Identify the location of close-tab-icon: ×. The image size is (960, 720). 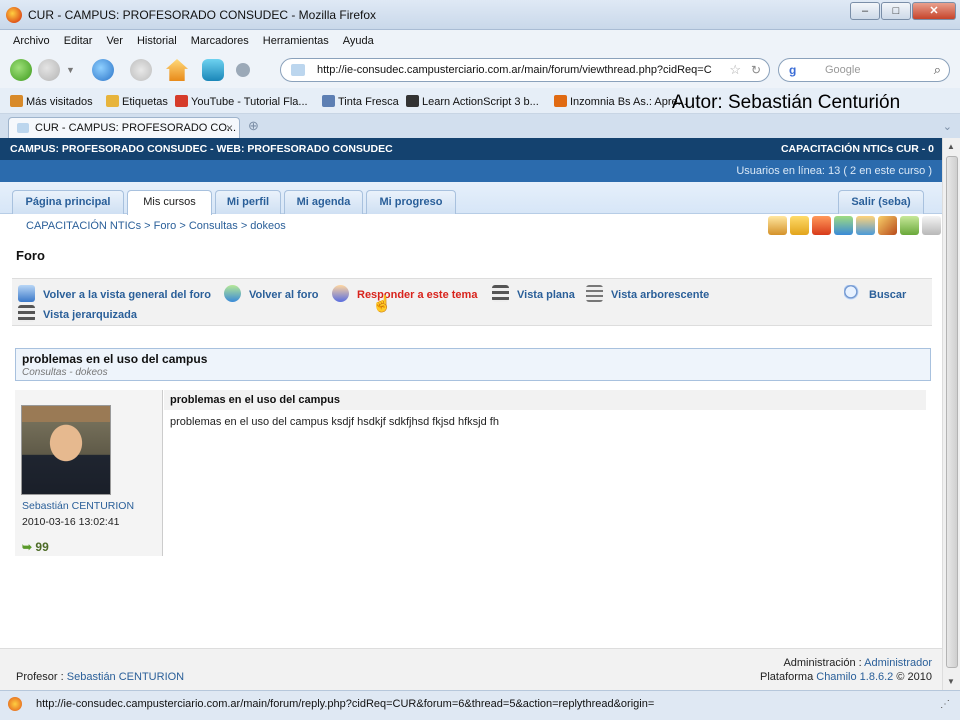
(229, 128).